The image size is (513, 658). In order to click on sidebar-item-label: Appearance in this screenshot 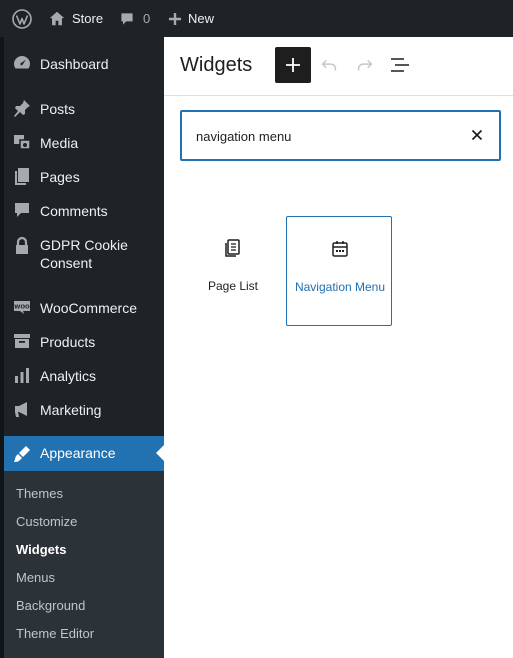, I will do `click(78, 453)`.